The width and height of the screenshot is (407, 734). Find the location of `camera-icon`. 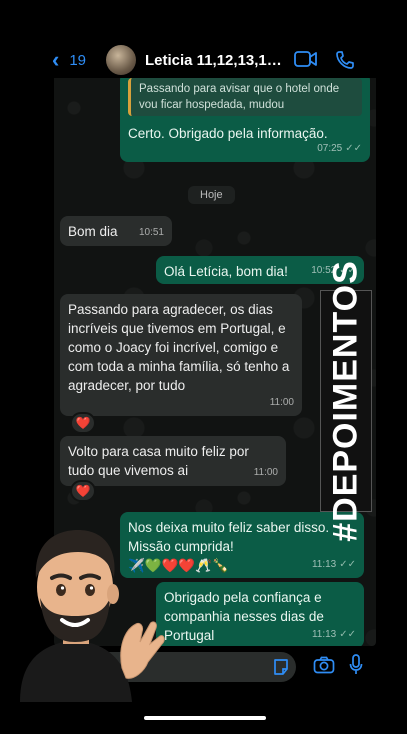

camera-icon is located at coordinates (324, 665).